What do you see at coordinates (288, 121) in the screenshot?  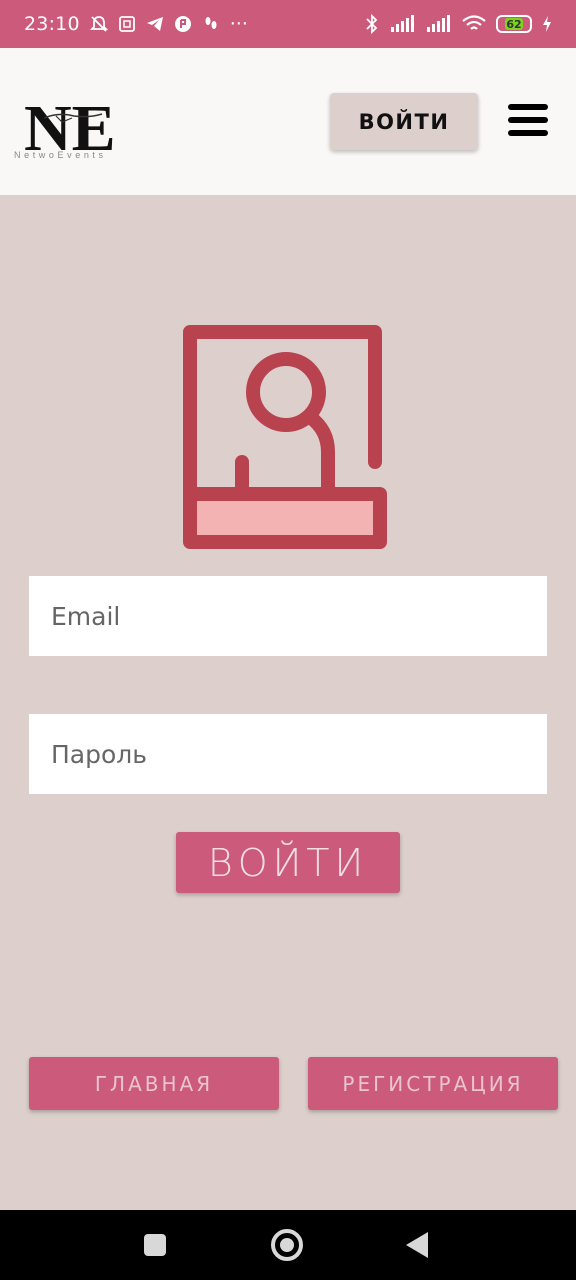 I see `app-header: NE NetwoEvents ВОЙТИ` at bounding box center [288, 121].